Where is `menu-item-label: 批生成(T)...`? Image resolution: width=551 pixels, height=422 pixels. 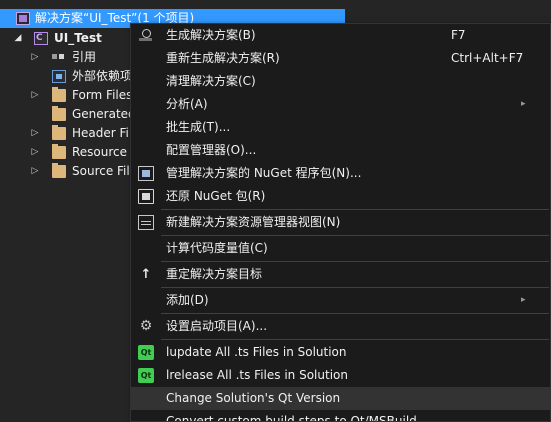 menu-item-label: 批生成(T)... is located at coordinates (198, 127).